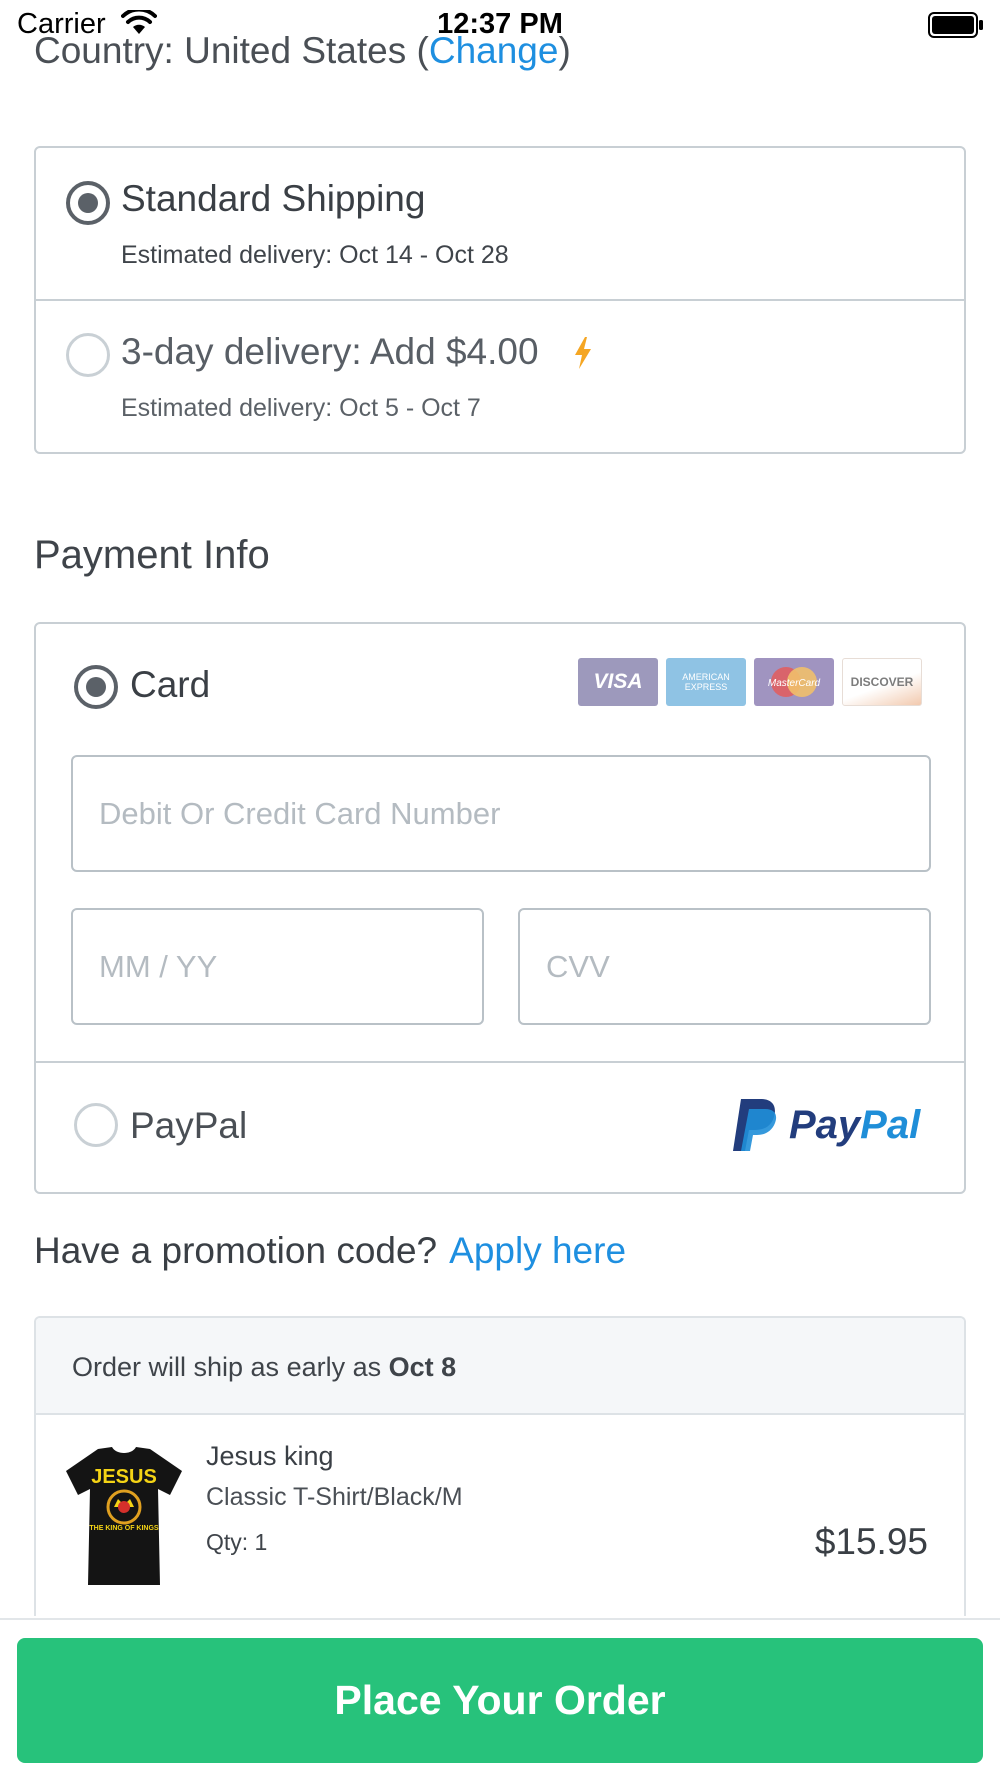  I want to click on product-quantity: Qty: 1, so click(237, 1542).